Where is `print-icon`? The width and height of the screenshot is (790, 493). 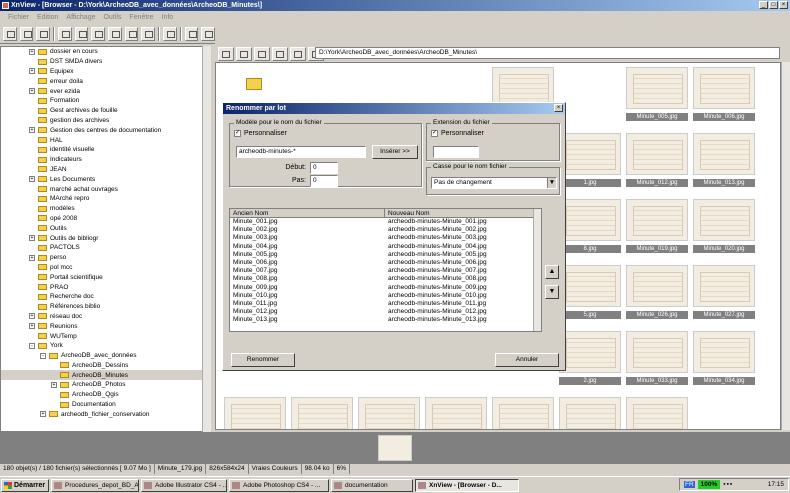
print-icon is located at coordinates (65, 33).